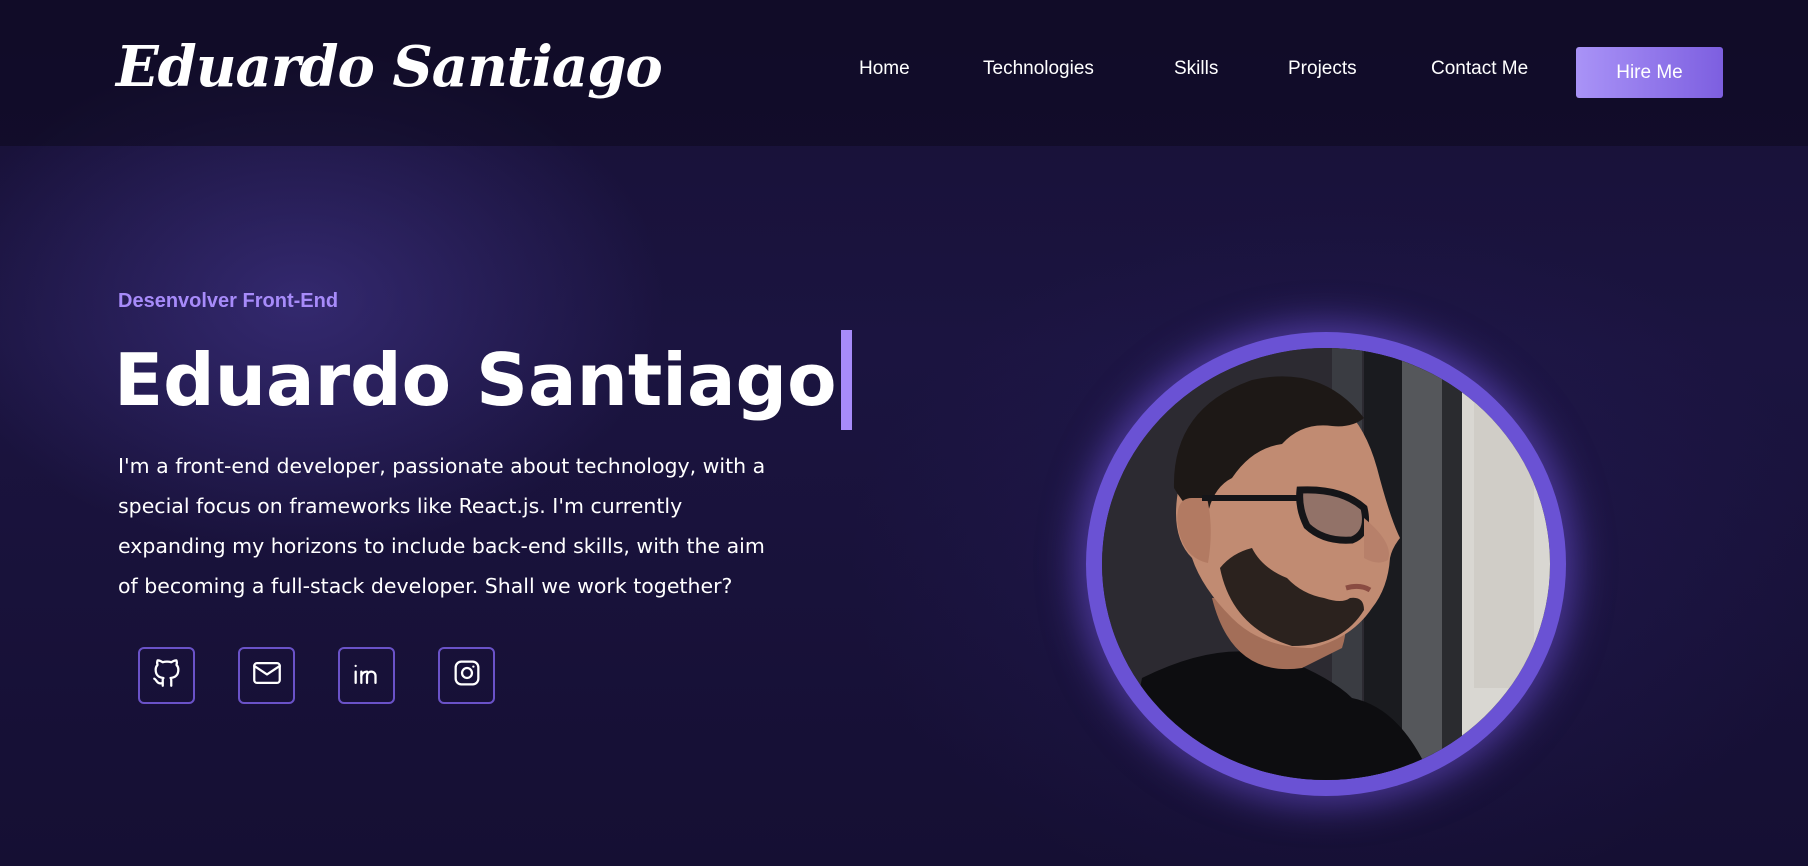 The height and width of the screenshot is (866, 1808). I want to click on email-button, so click(266, 675).